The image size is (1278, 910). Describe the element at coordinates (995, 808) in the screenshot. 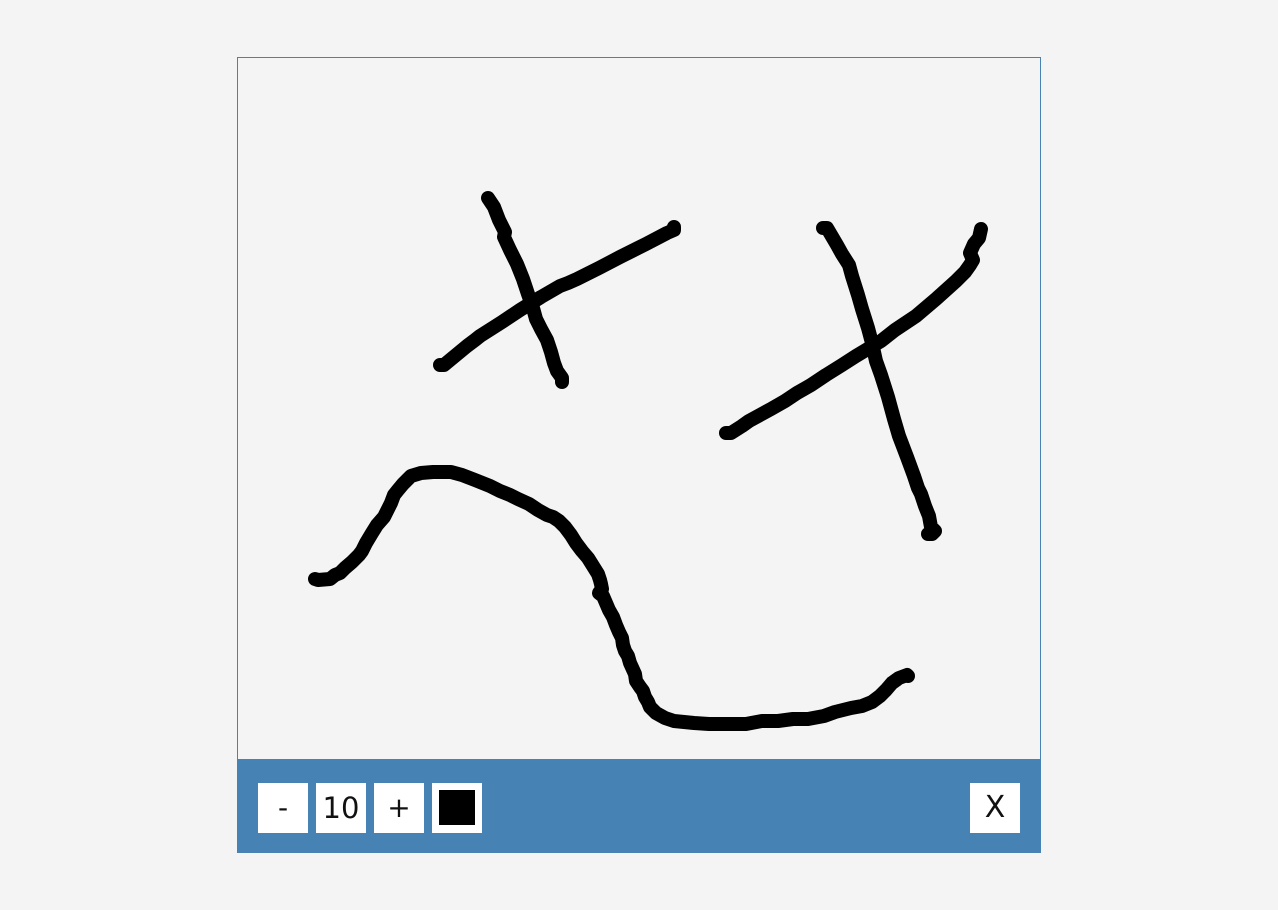

I see `close-button: X` at that location.